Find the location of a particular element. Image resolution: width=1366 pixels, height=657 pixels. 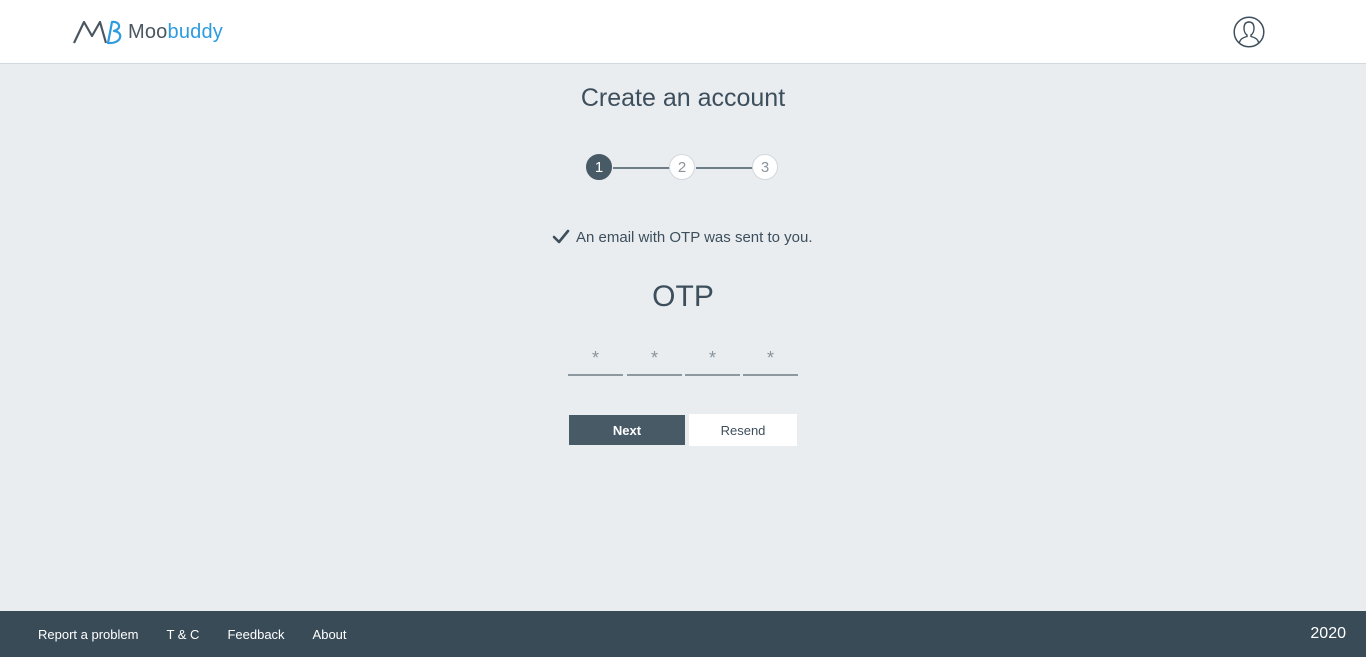

brand-name: Moobuddy is located at coordinates (175, 32).